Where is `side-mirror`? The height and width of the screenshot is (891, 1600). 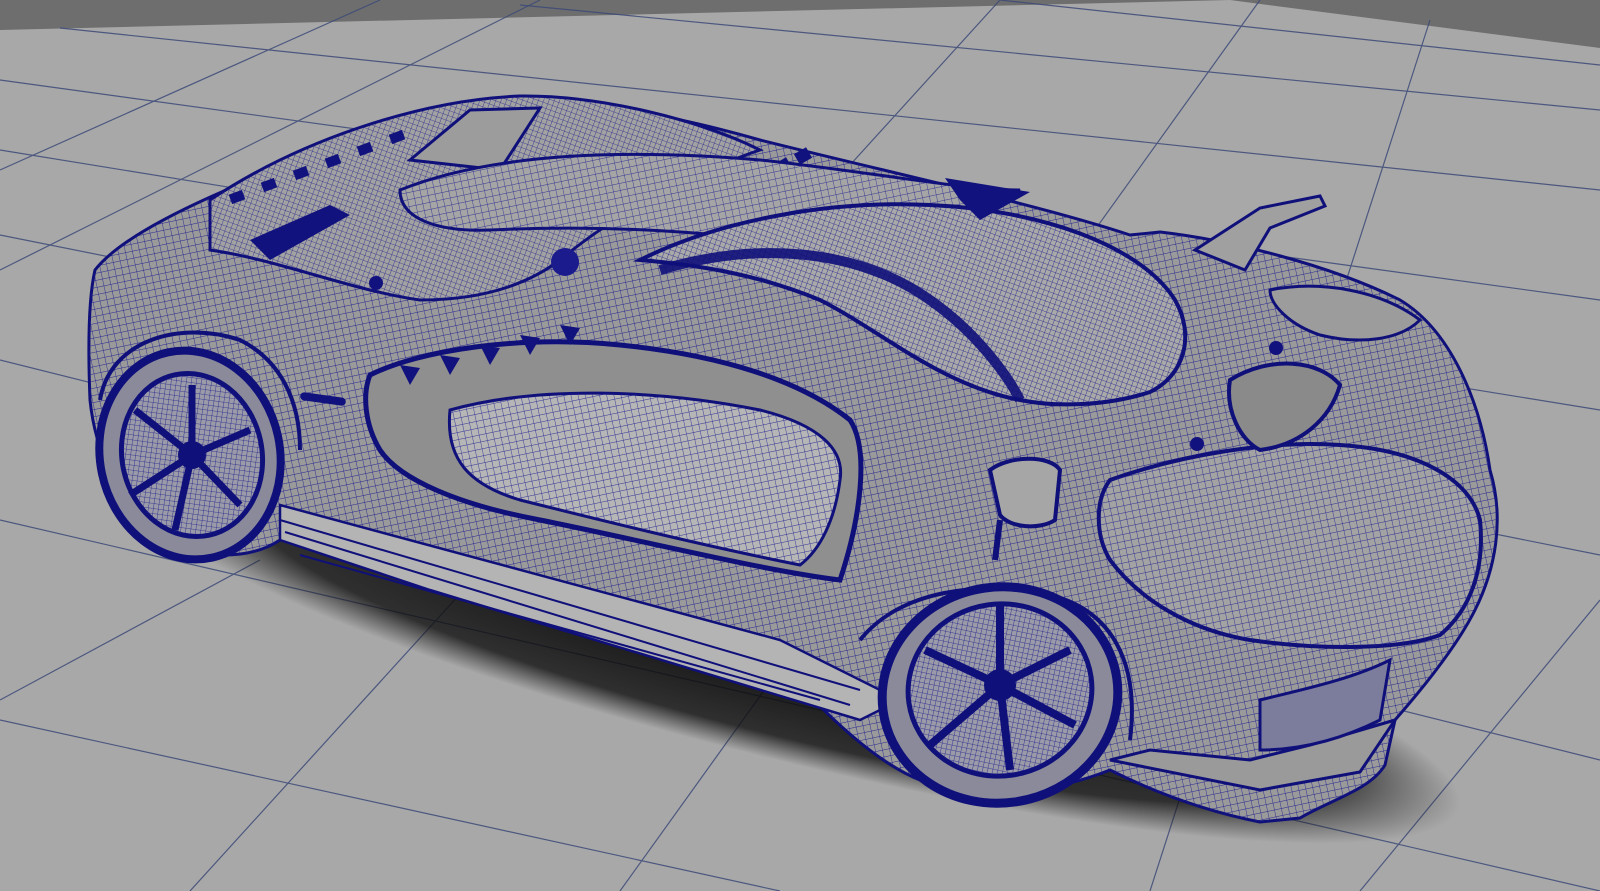 side-mirror is located at coordinates (1025, 492).